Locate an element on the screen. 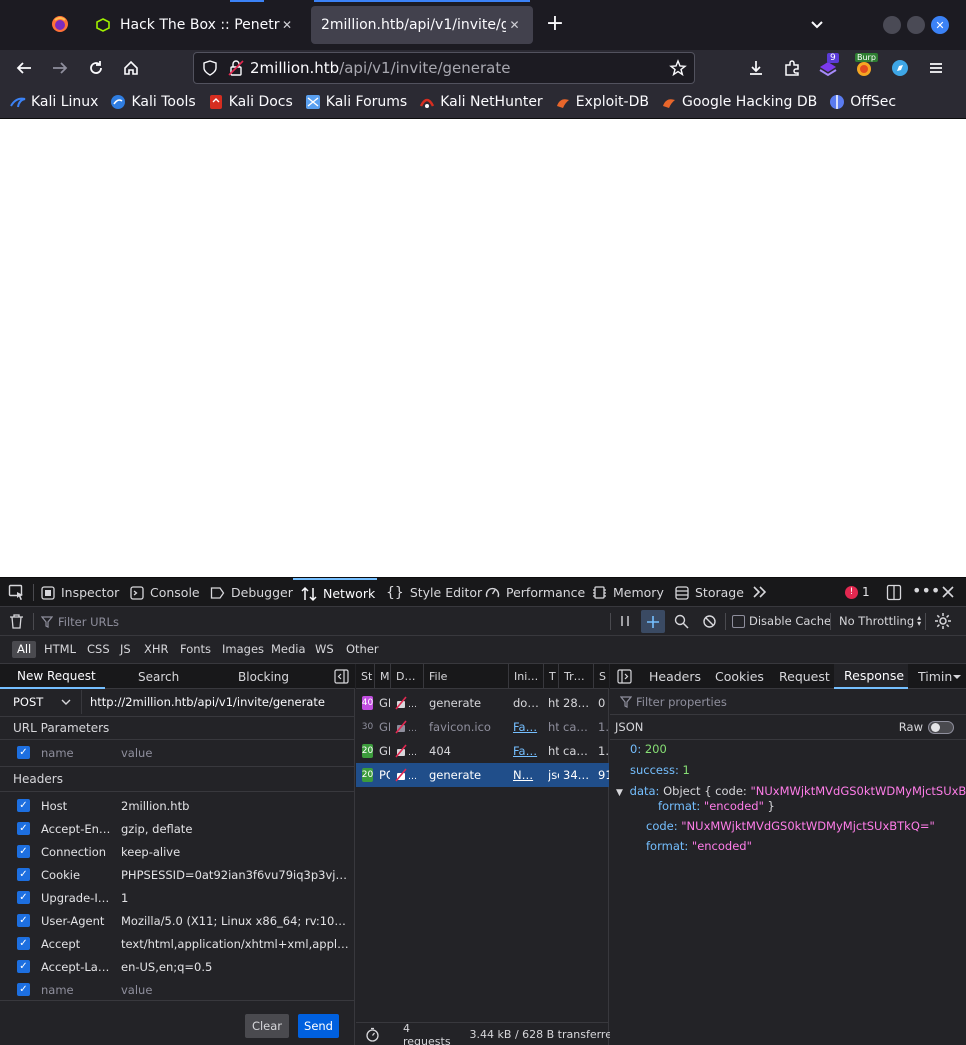 The width and height of the screenshot is (966, 1045). new-tab-button: + is located at coordinates (555, 24).